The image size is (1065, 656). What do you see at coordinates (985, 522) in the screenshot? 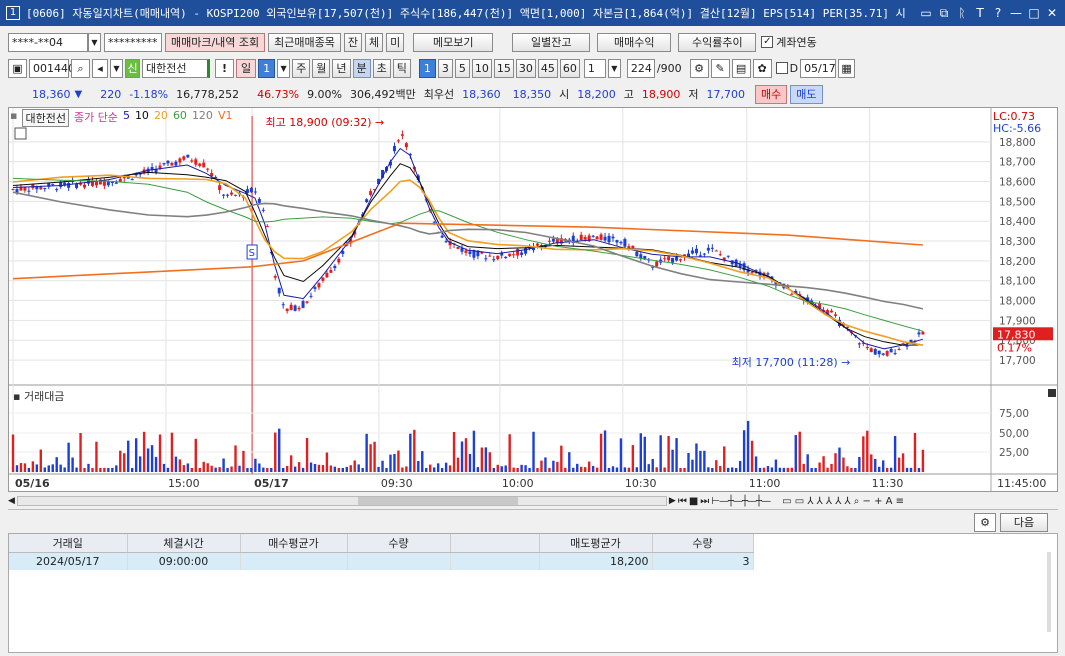
I see `grid-settings-icon: ⚙` at bounding box center [985, 522].